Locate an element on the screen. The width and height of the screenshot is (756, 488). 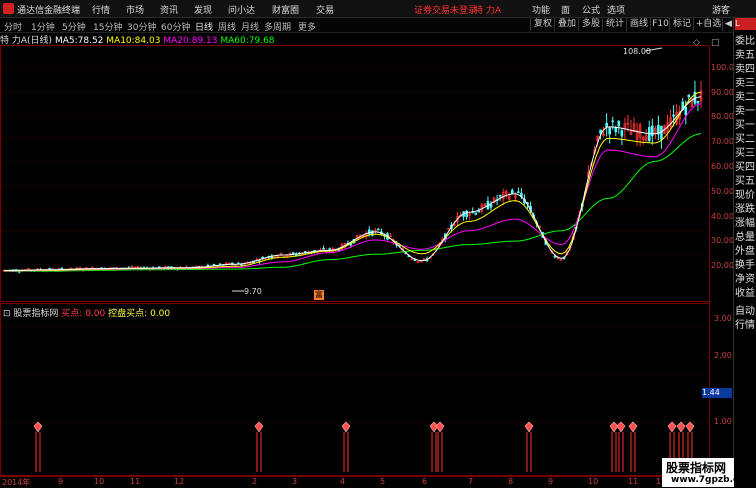
x-tick: 3 is located at coordinates (295, 481).